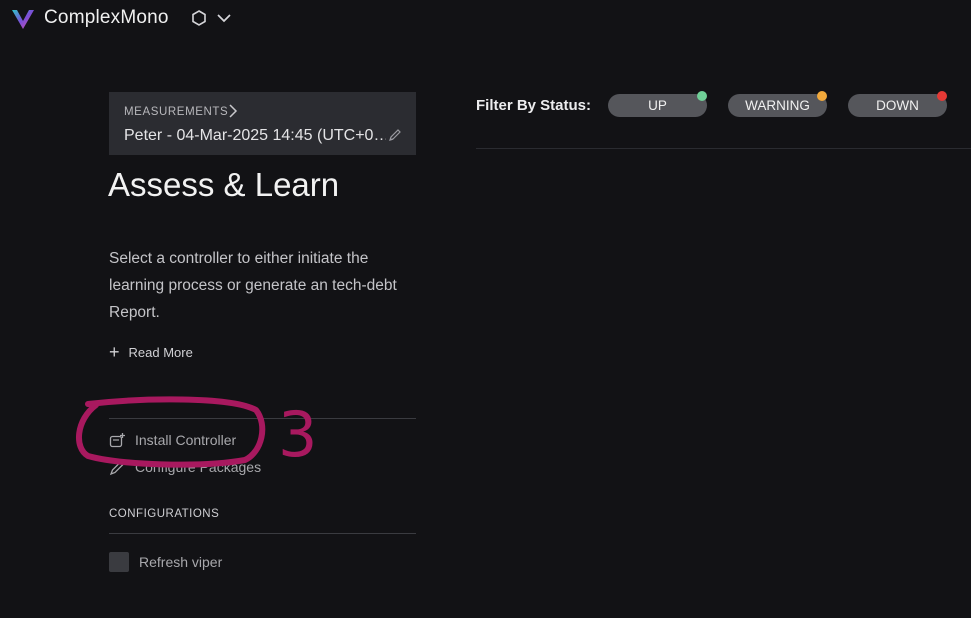 Image resolution: width=971 pixels, height=618 pixels. What do you see at coordinates (297, 434) in the screenshot?
I see `annotation-number: 3` at bounding box center [297, 434].